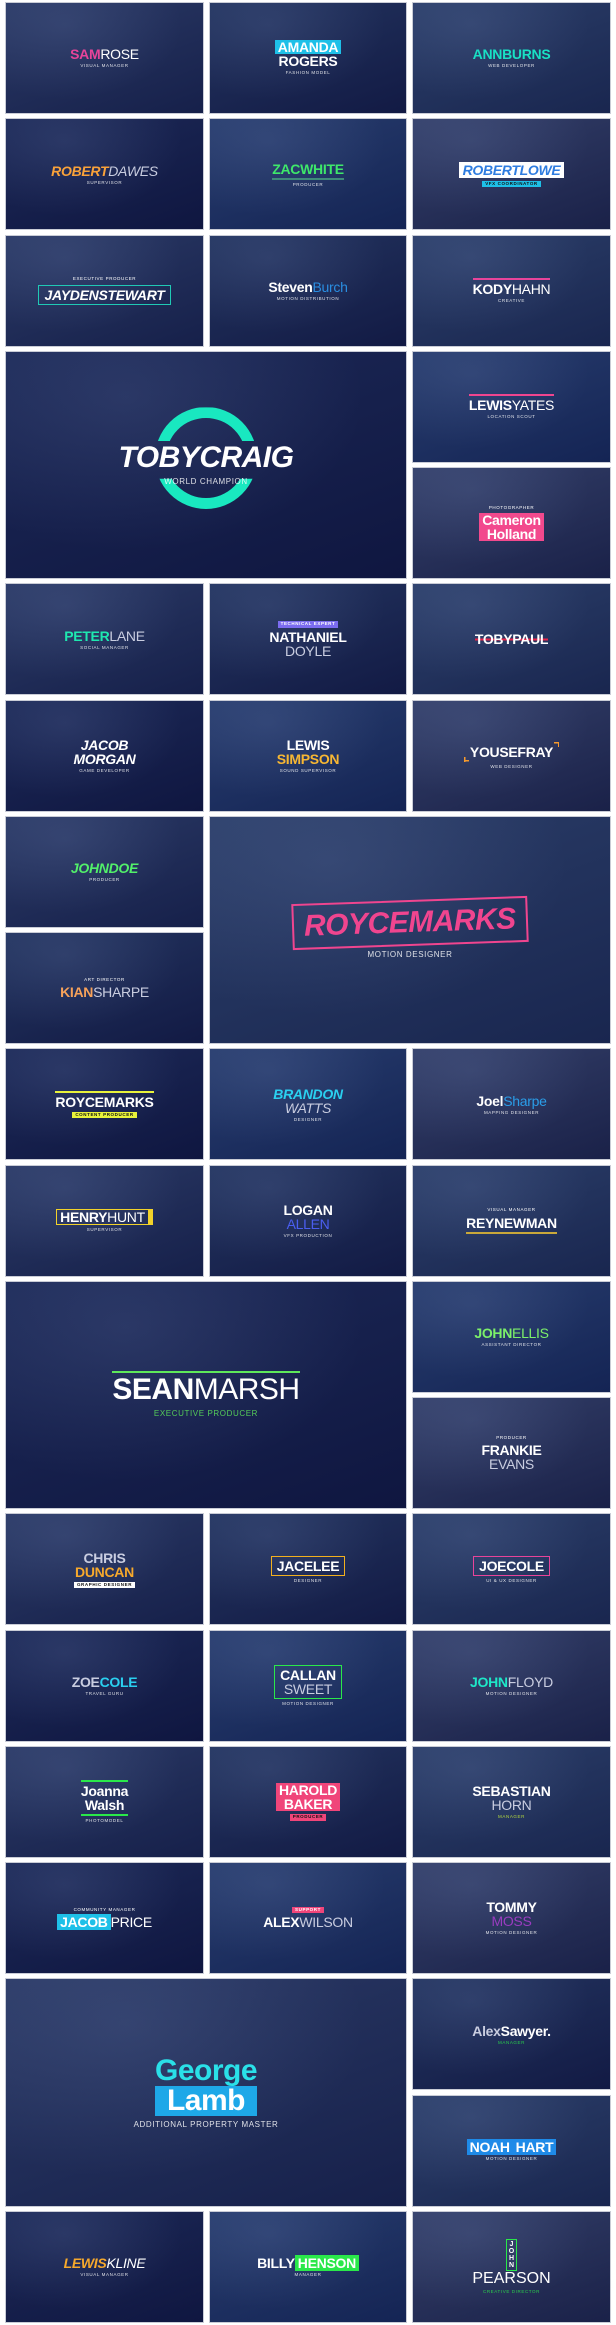 The width and height of the screenshot is (616, 2325). Describe the element at coordinates (511, 300) in the screenshot. I see `subtitle: CREATIVE` at that location.